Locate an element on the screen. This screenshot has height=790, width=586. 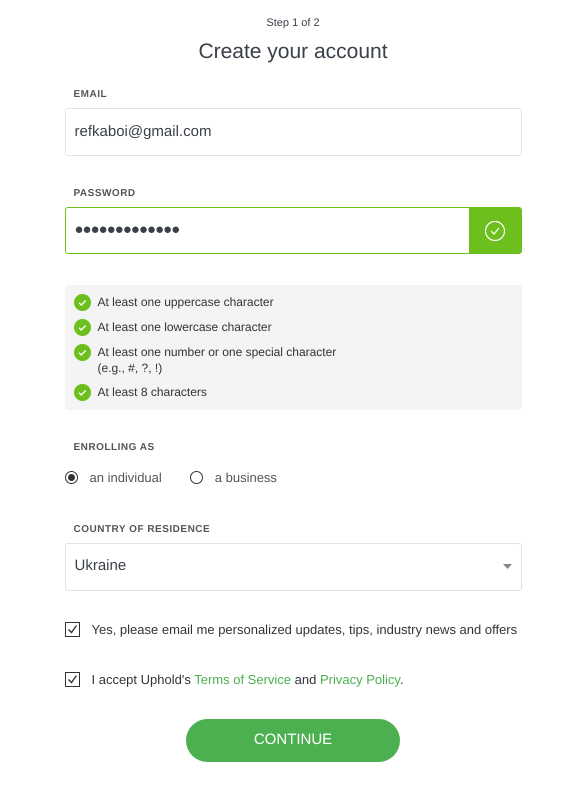
requirement-text: At least one lowercase character is located at coordinates (185, 327).